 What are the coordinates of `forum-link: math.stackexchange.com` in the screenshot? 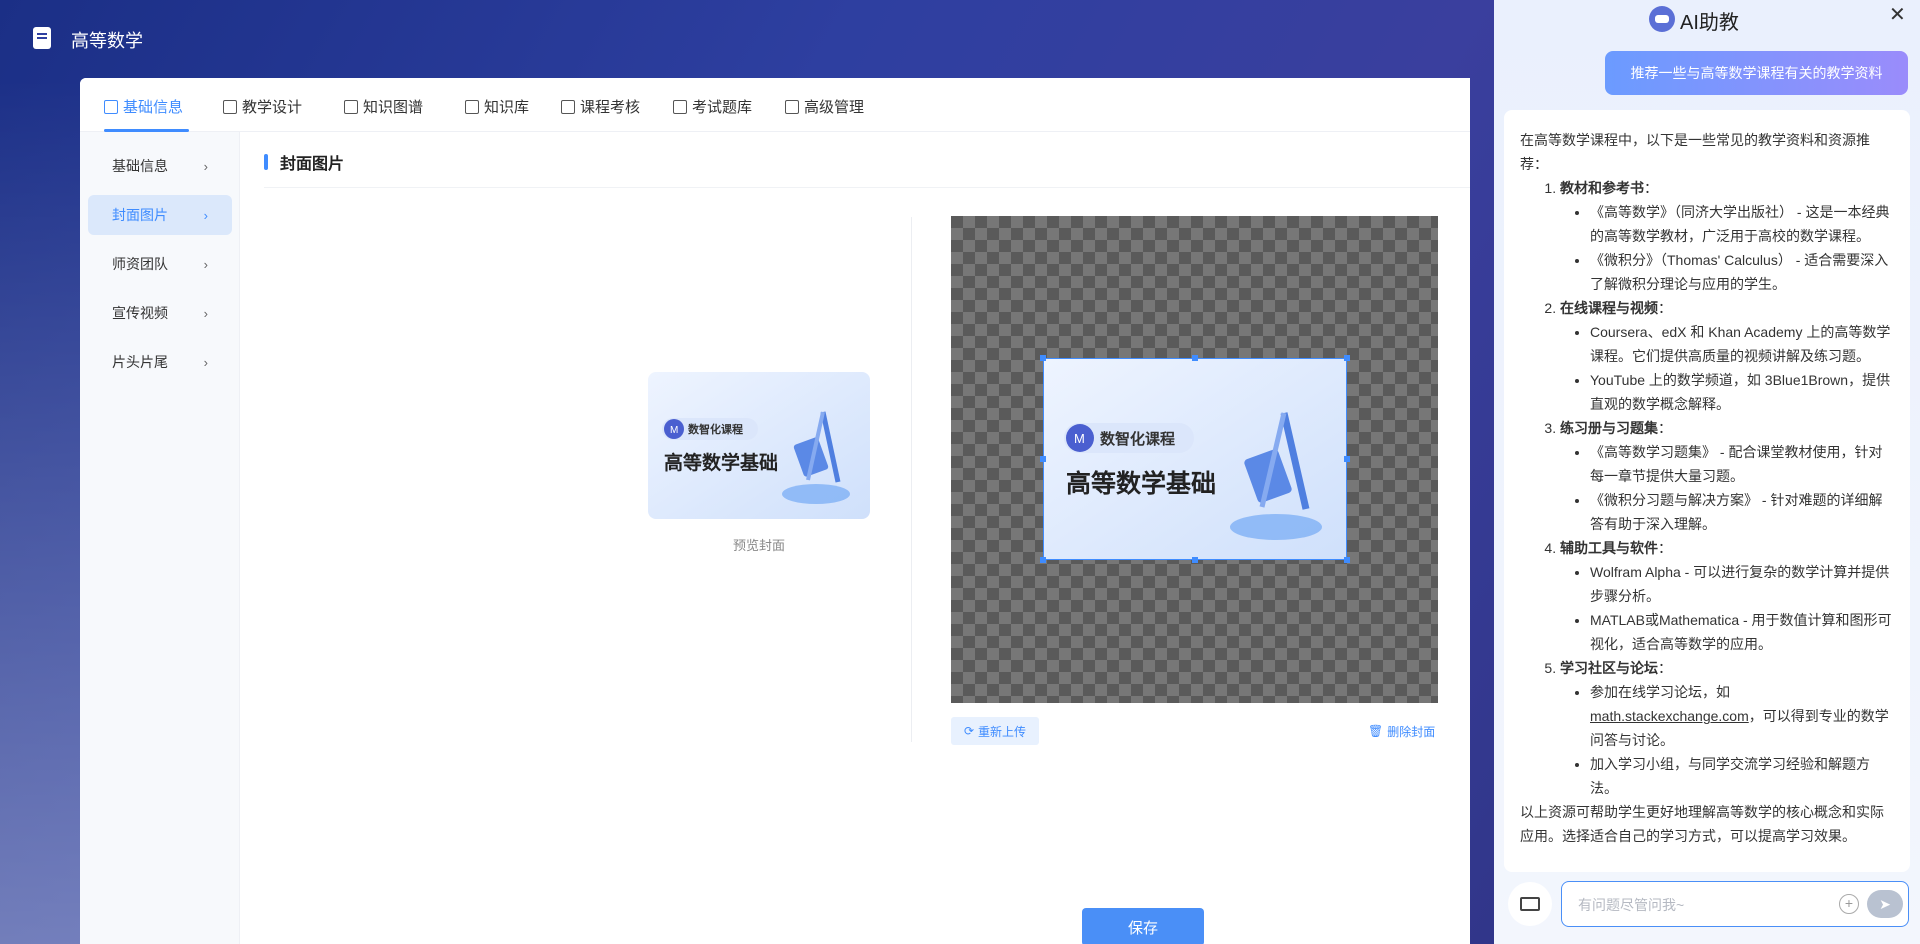 It's located at (1669, 716).